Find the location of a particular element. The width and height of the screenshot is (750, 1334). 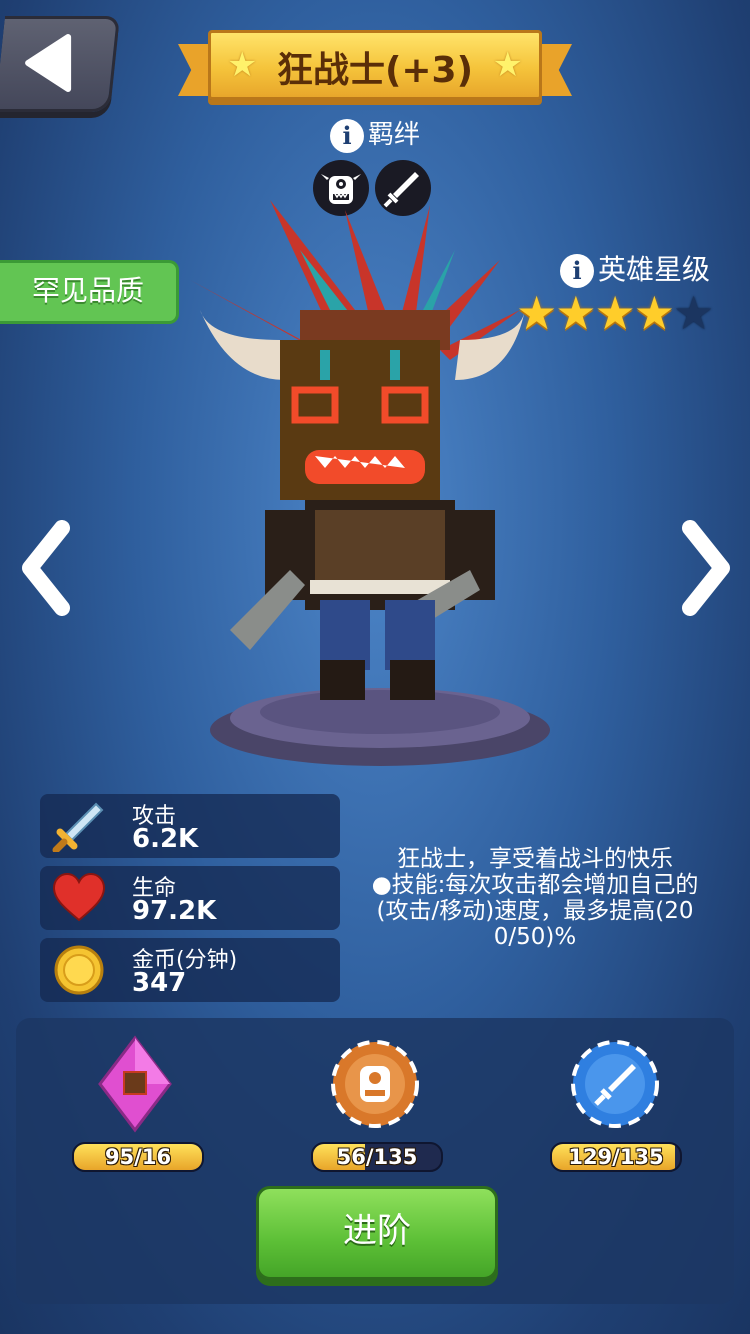

stat-value: 347 is located at coordinates (159, 983).